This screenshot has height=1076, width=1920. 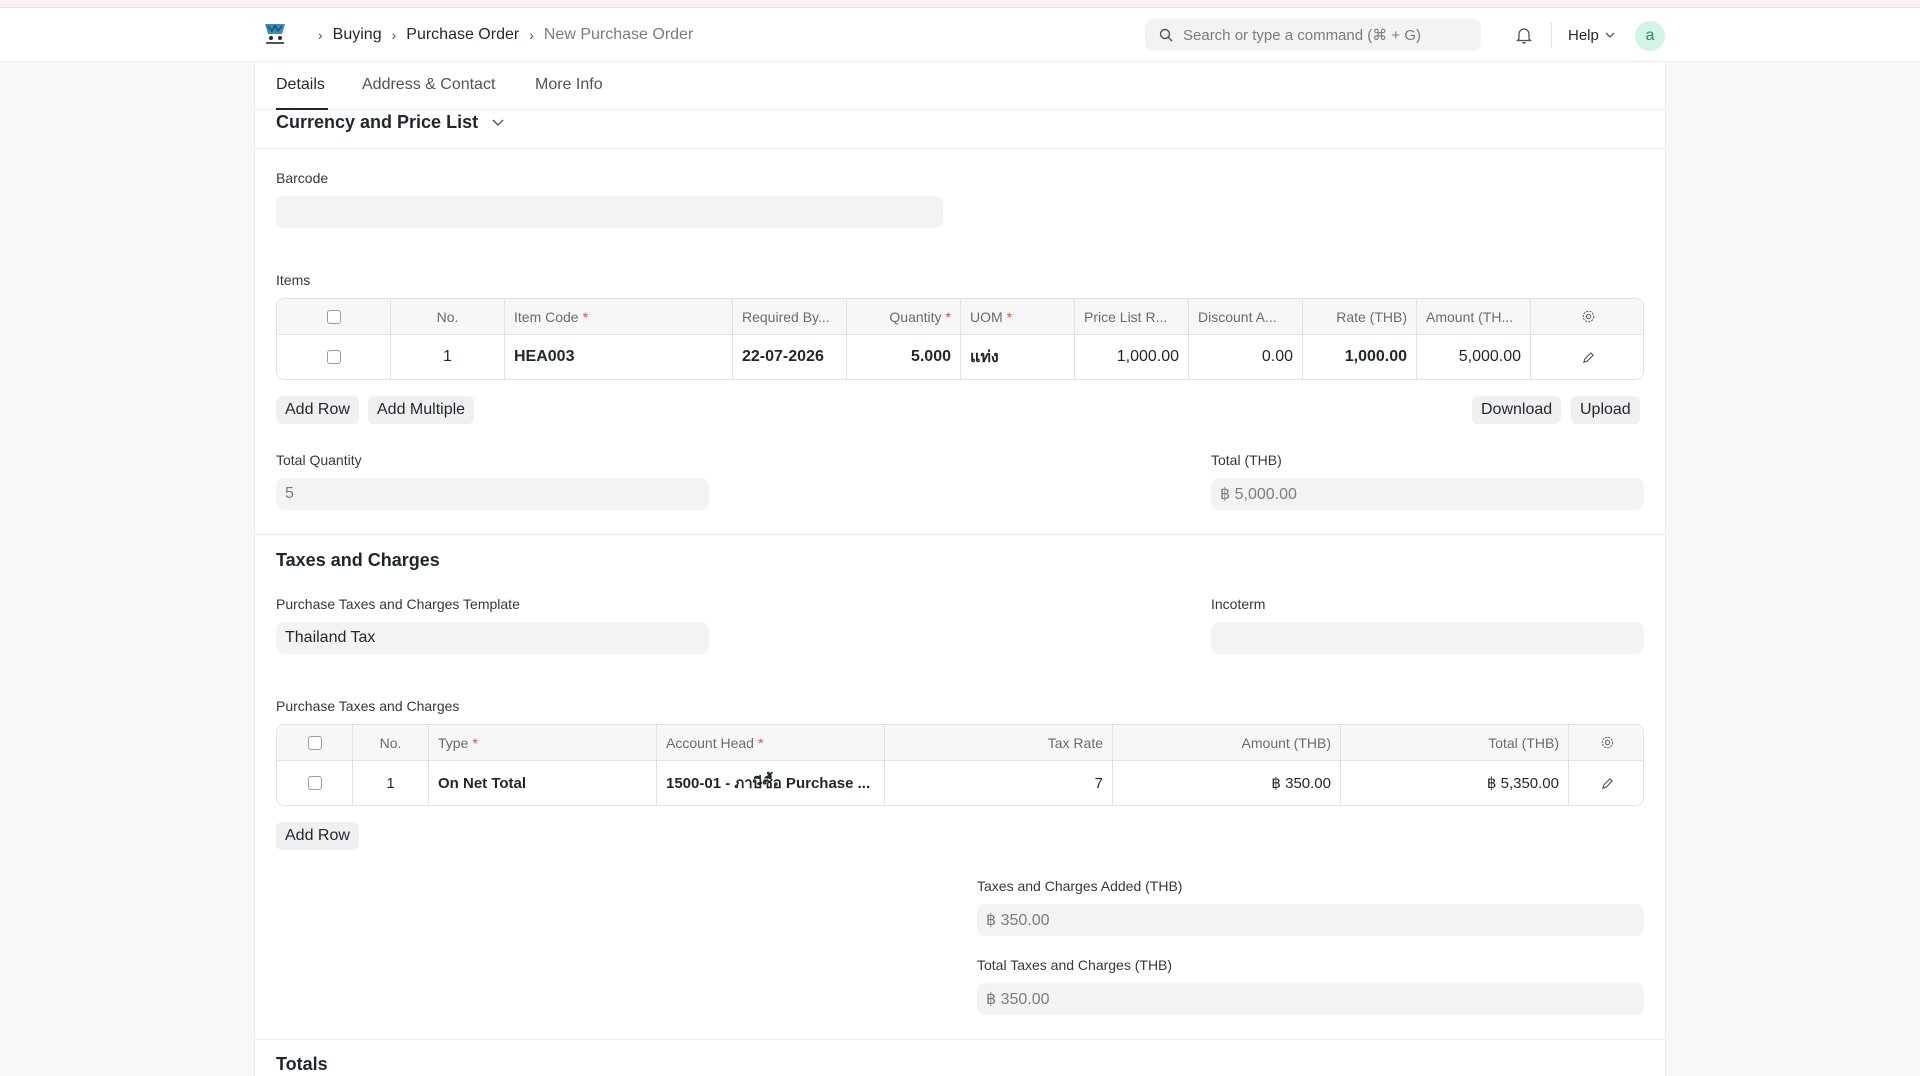 I want to click on tax-rate-cell: 7, so click(x=999, y=783).